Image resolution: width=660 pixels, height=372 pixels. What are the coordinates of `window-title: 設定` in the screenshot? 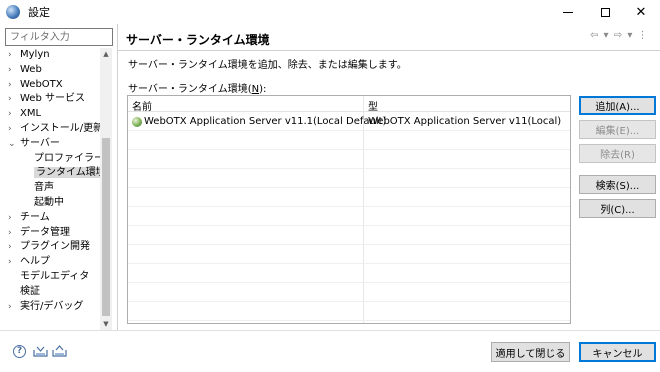 It's located at (39, 12).